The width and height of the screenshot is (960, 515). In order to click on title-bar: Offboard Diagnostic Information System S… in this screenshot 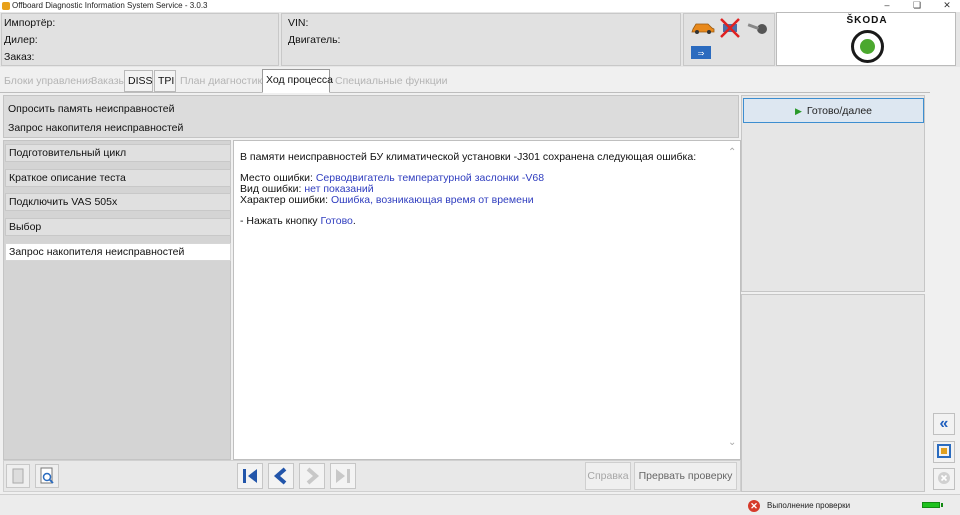, I will do `click(480, 6)`.